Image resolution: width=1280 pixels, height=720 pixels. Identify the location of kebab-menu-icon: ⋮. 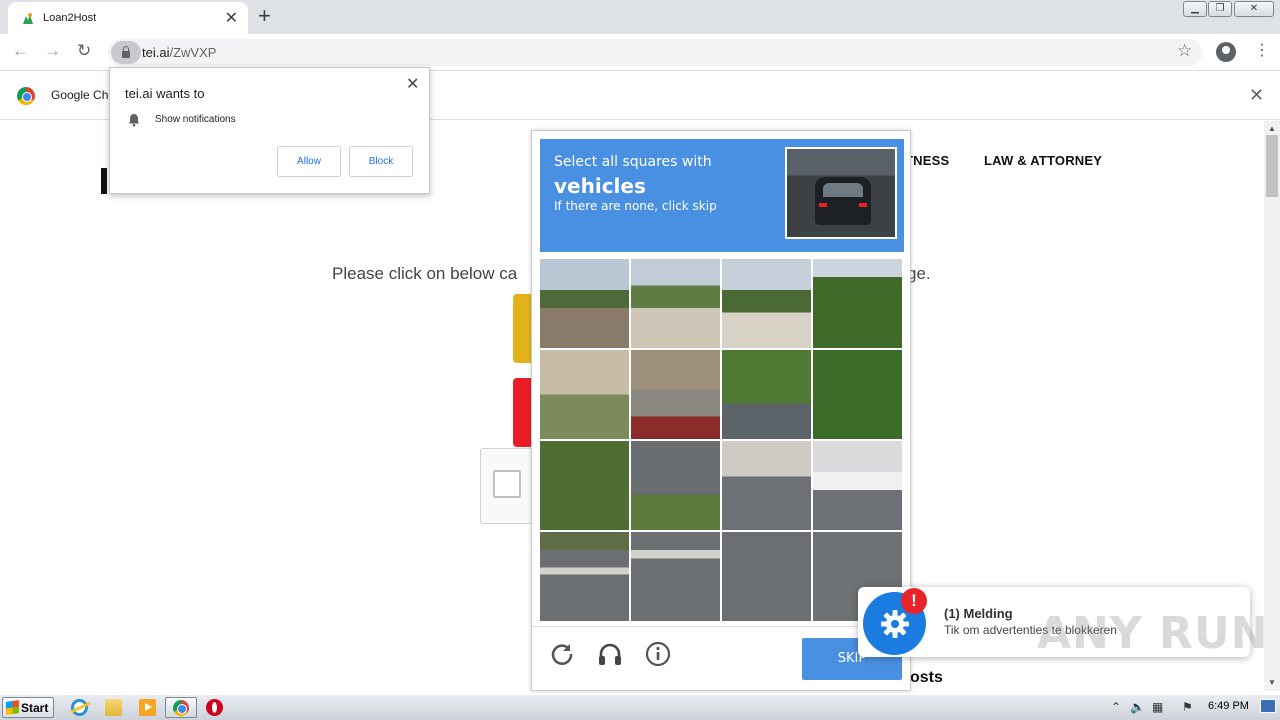
(1262, 50).